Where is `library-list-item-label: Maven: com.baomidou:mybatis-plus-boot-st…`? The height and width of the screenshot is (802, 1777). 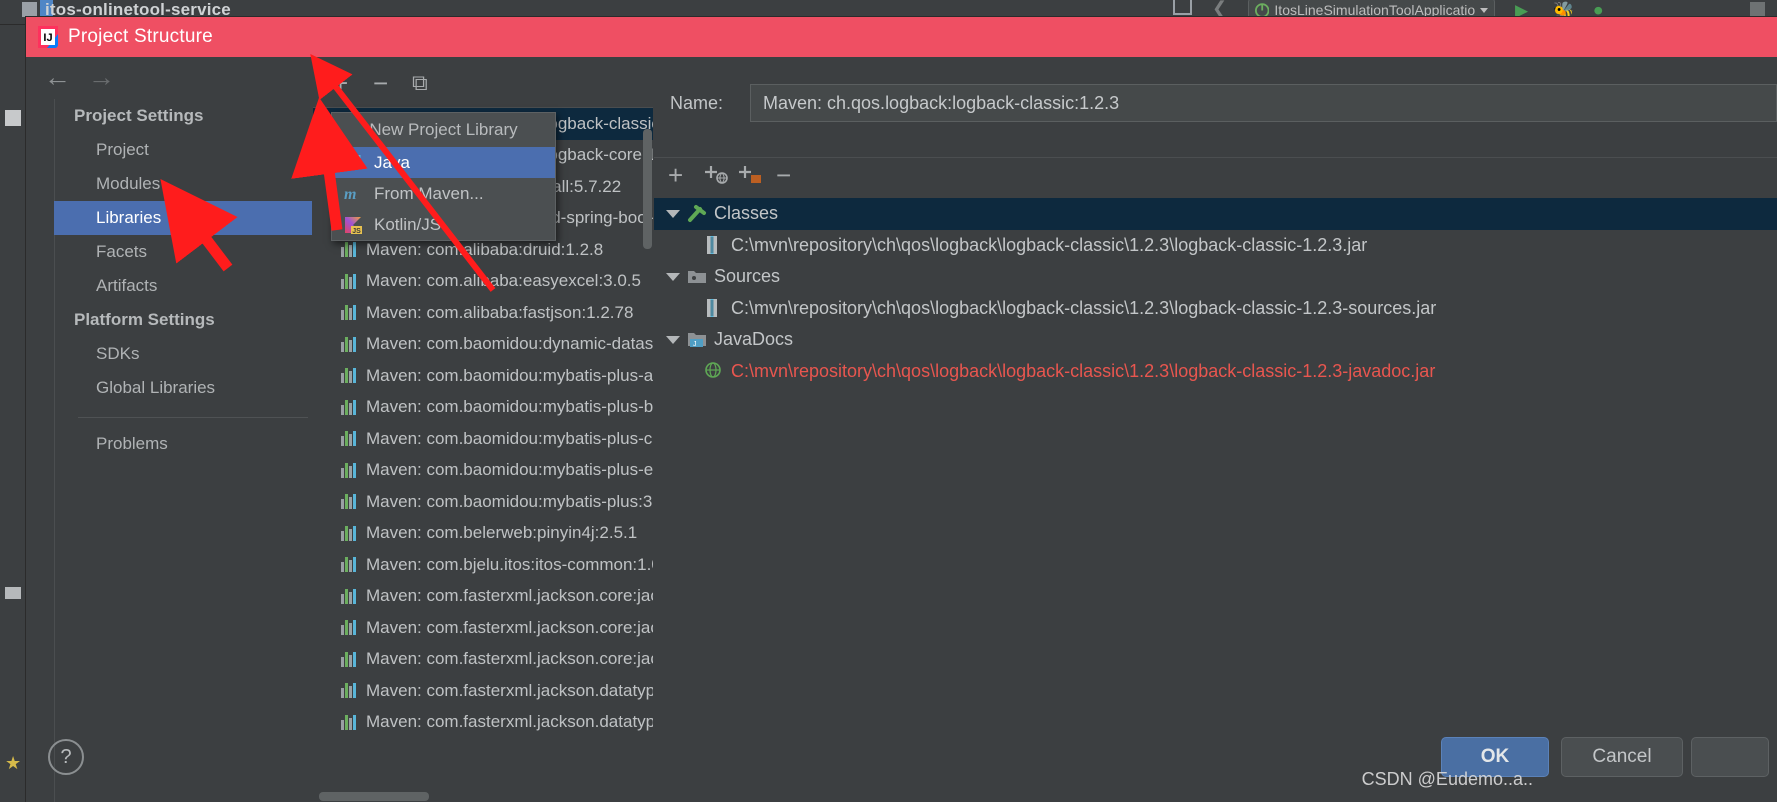 library-list-item-label: Maven: com.baomidou:mybatis-plus-boot-st… is located at coordinates (509, 407).